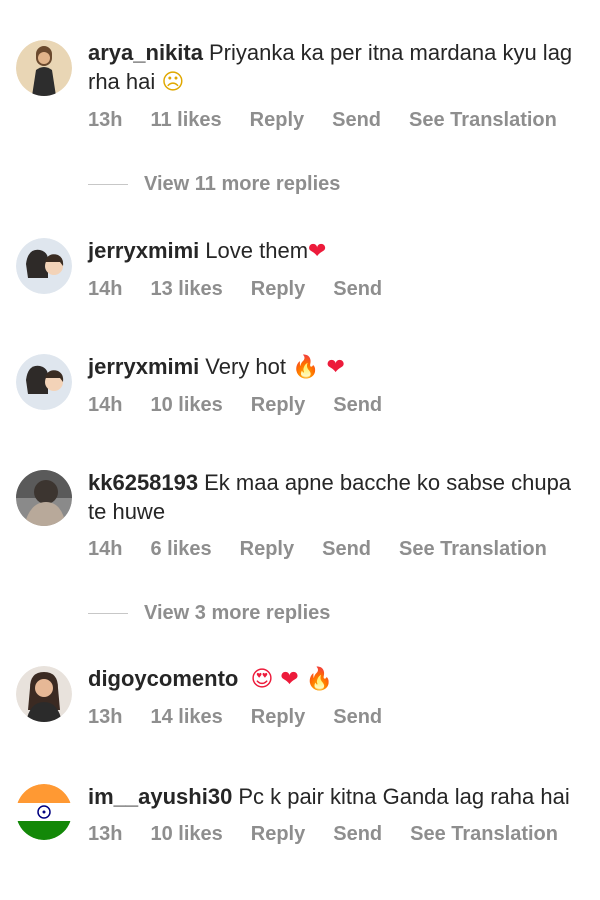  Describe the element at coordinates (186, 289) in the screenshot. I see `likes-count: 13 likes` at that location.